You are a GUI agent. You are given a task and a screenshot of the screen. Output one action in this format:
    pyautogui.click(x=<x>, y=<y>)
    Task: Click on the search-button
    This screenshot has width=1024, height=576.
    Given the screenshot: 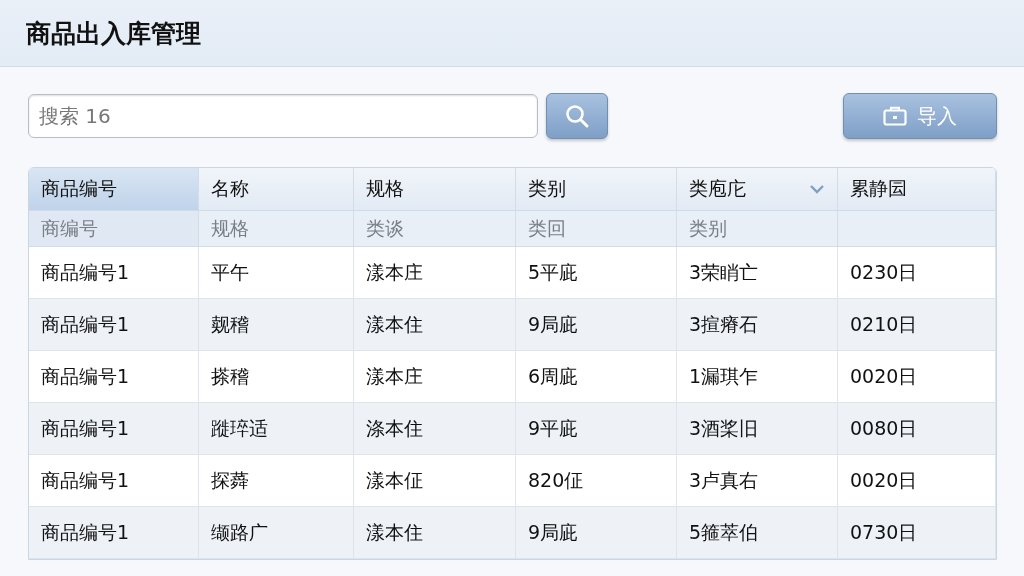 What is the action you would take?
    pyautogui.click(x=577, y=116)
    